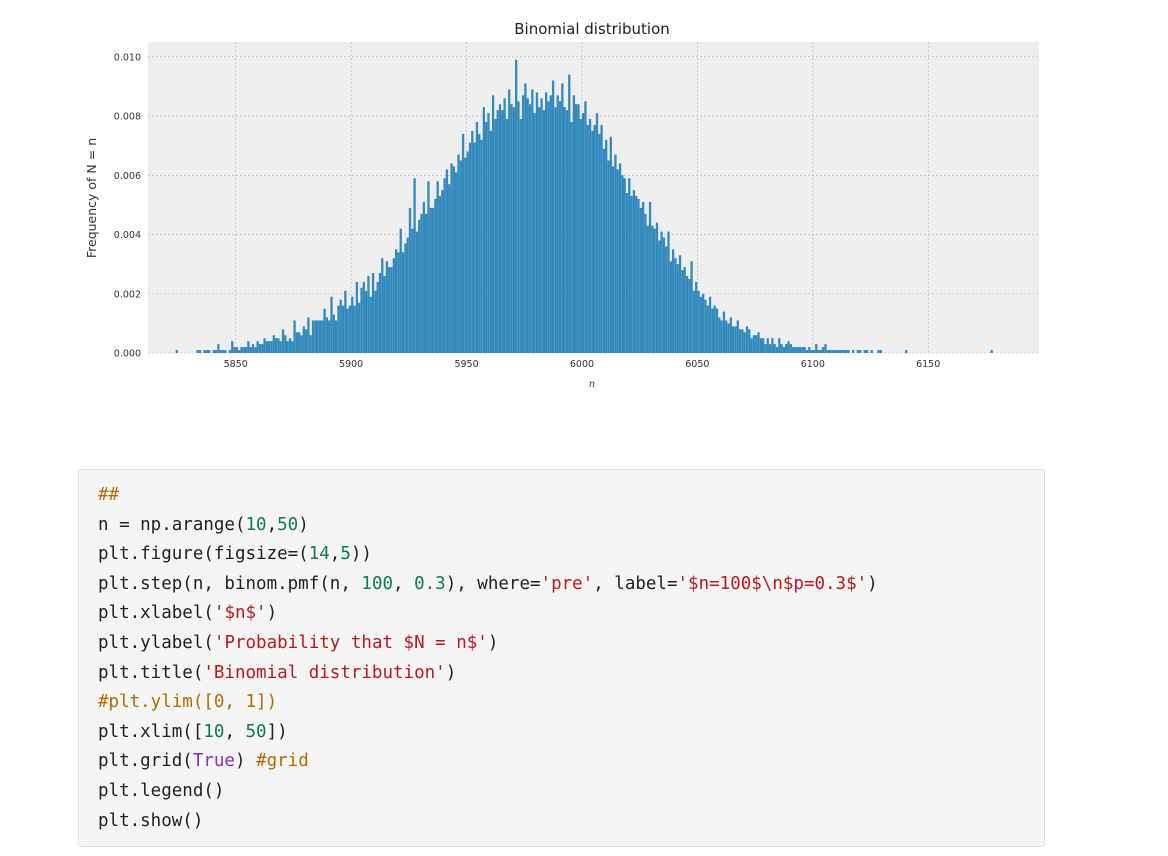 The image size is (1168, 856). What do you see at coordinates (430, 583) in the screenshot?
I see `code-token: 0.3` at bounding box center [430, 583].